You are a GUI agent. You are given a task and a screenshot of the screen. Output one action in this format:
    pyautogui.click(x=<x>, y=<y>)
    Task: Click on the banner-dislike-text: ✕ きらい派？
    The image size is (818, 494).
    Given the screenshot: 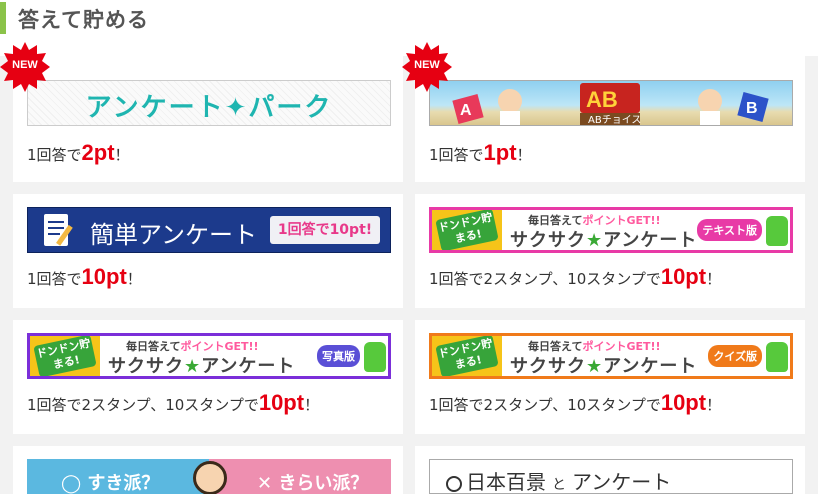 What is the action you would take?
    pyautogui.click(x=313, y=483)
    